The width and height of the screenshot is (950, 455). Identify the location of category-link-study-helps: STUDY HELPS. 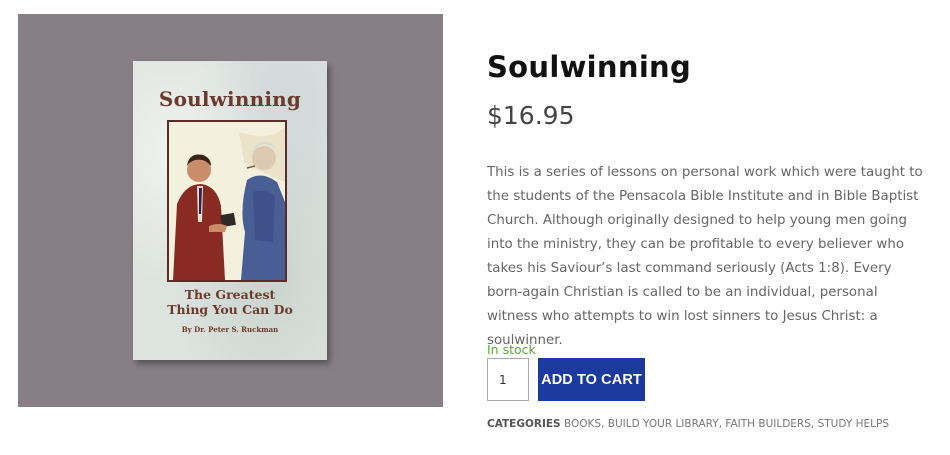
(853, 424).